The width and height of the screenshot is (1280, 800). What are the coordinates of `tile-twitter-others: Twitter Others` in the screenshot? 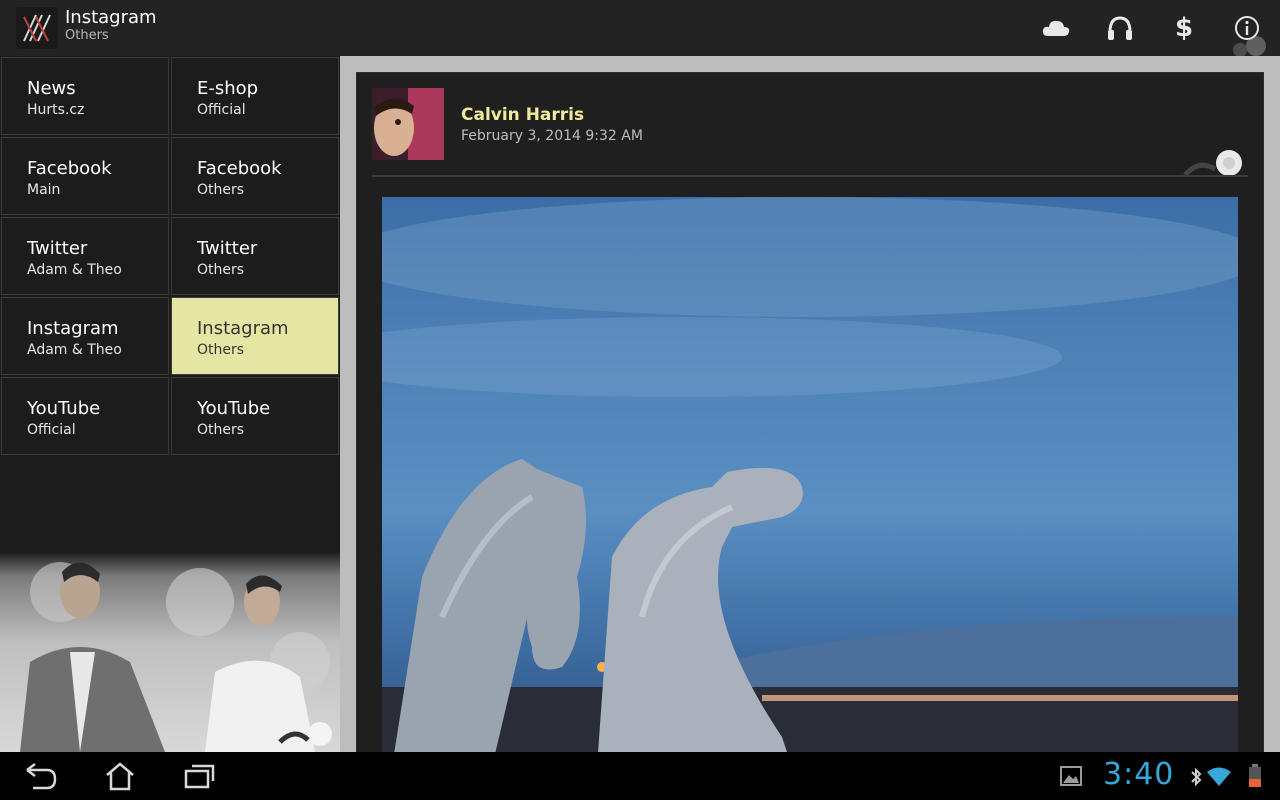 It's located at (255, 256).